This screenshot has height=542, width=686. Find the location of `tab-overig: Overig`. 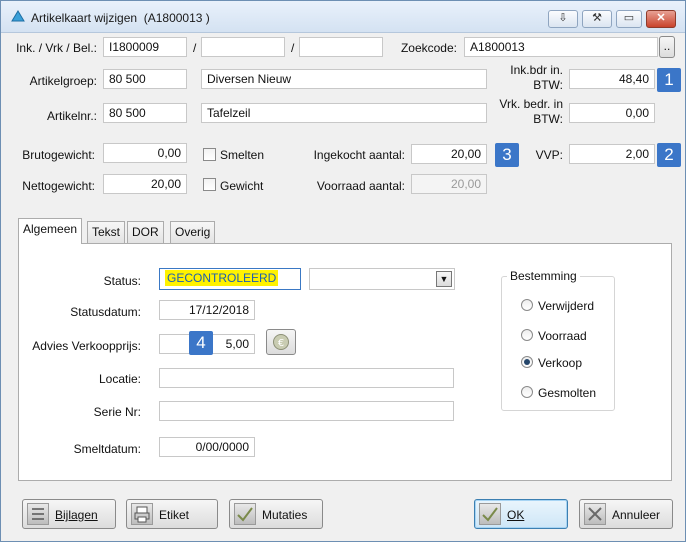

tab-overig: Overig is located at coordinates (193, 232).